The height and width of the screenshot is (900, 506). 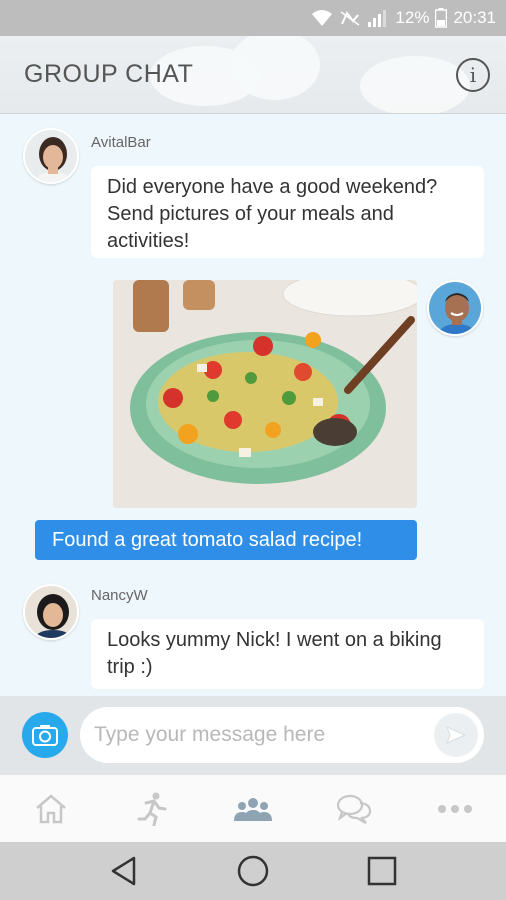 I want to click on info-icon: i, so click(x=473, y=74).